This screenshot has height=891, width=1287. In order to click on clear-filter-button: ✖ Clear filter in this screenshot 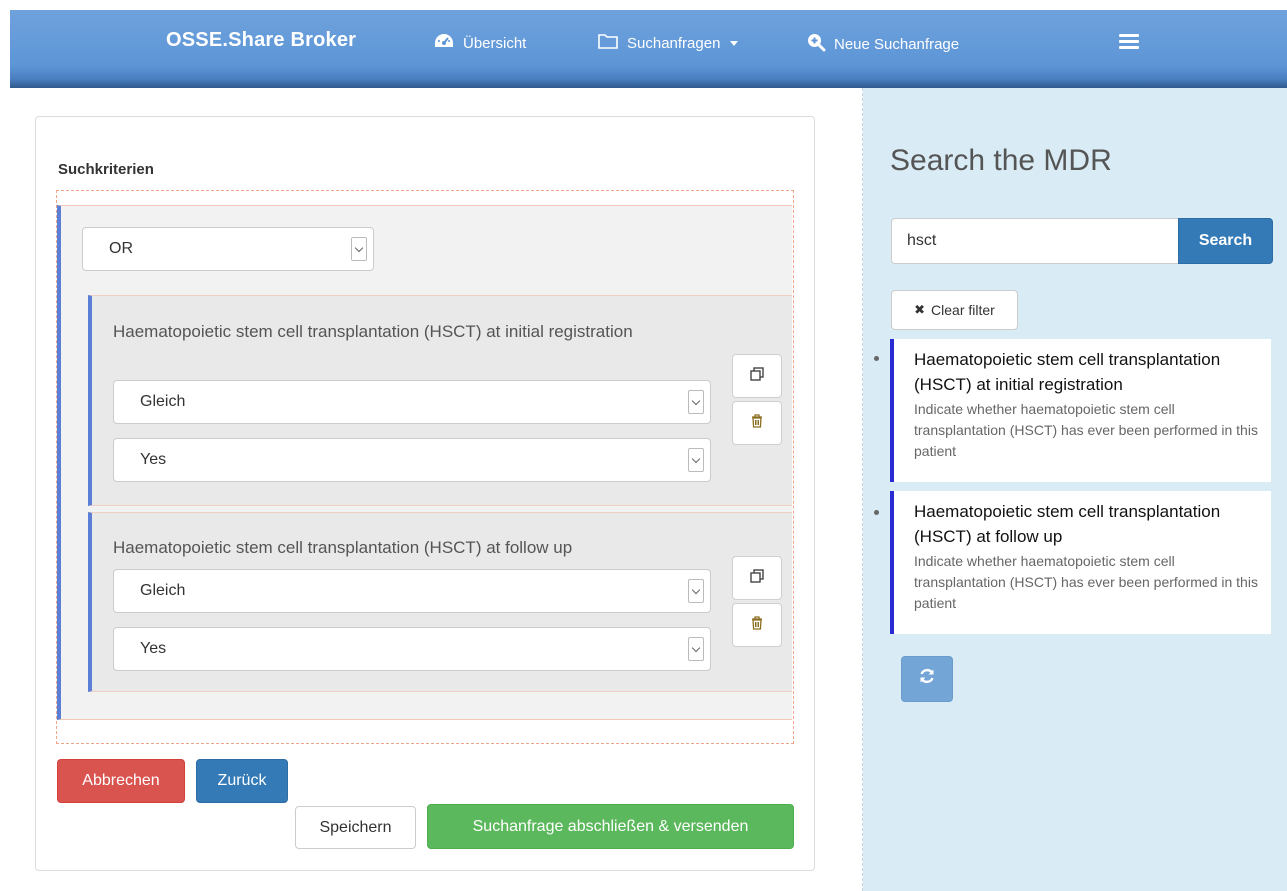, I will do `click(954, 310)`.